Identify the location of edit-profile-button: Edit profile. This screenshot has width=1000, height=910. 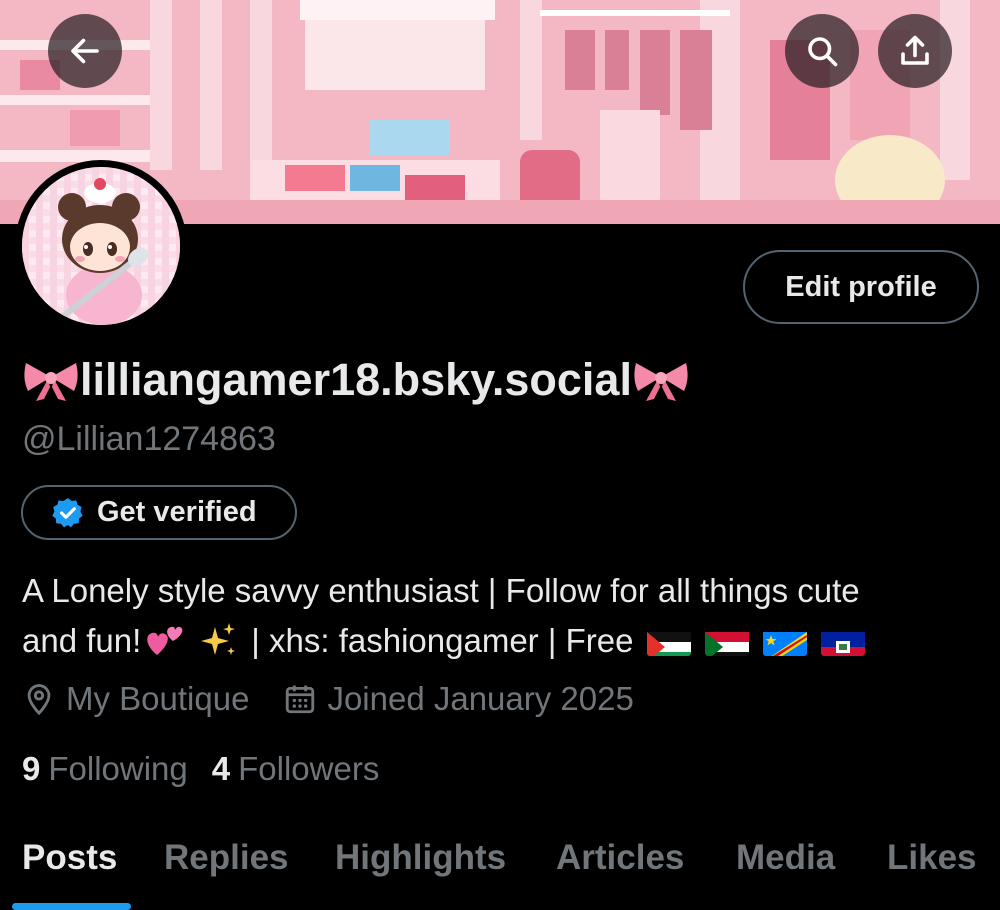
(861, 287).